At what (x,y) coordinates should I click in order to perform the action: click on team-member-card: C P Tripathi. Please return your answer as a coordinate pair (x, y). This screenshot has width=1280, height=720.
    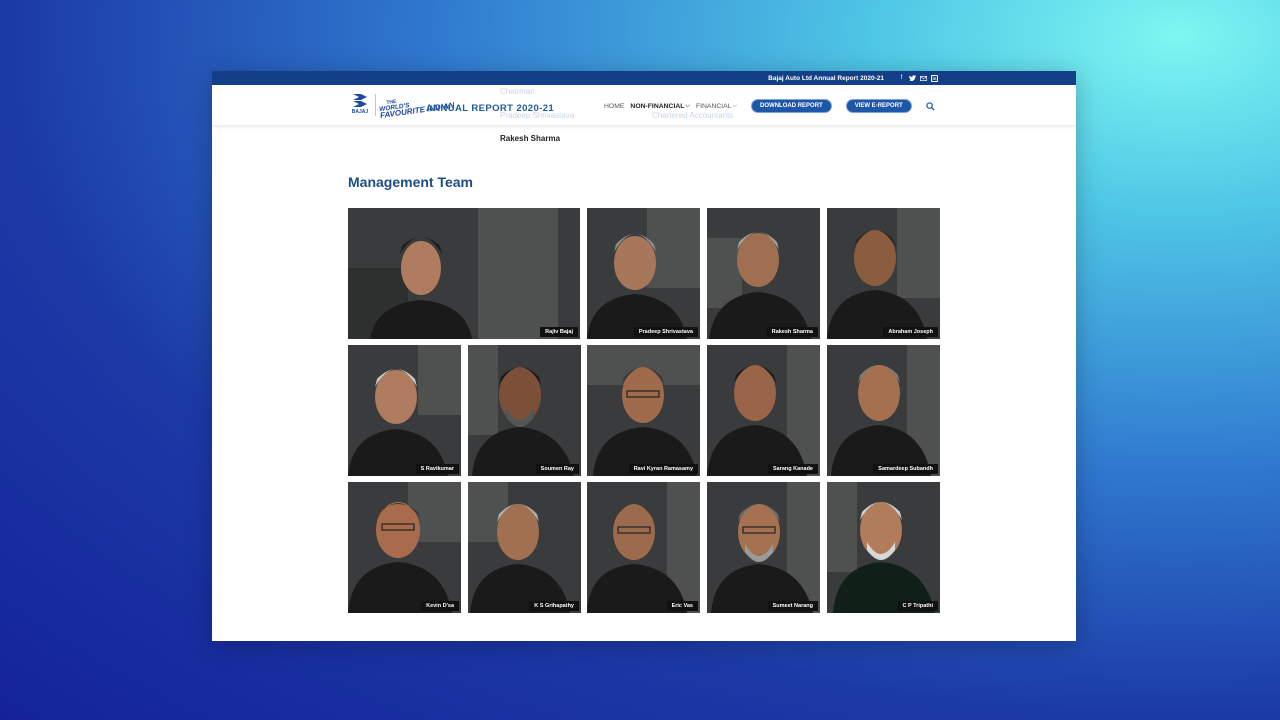
    Looking at the image, I should click on (883, 547).